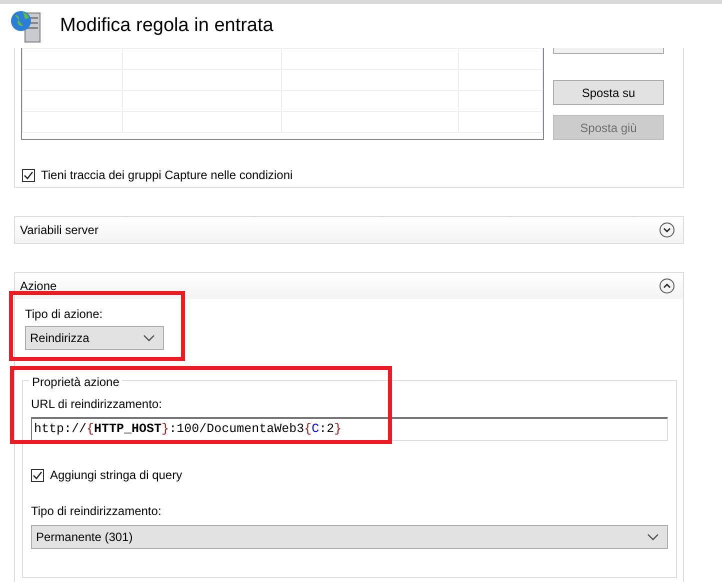 This screenshot has height=582, width=722. Describe the element at coordinates (667, 286) in the screenshot. I see `collapse-icon` at that location.